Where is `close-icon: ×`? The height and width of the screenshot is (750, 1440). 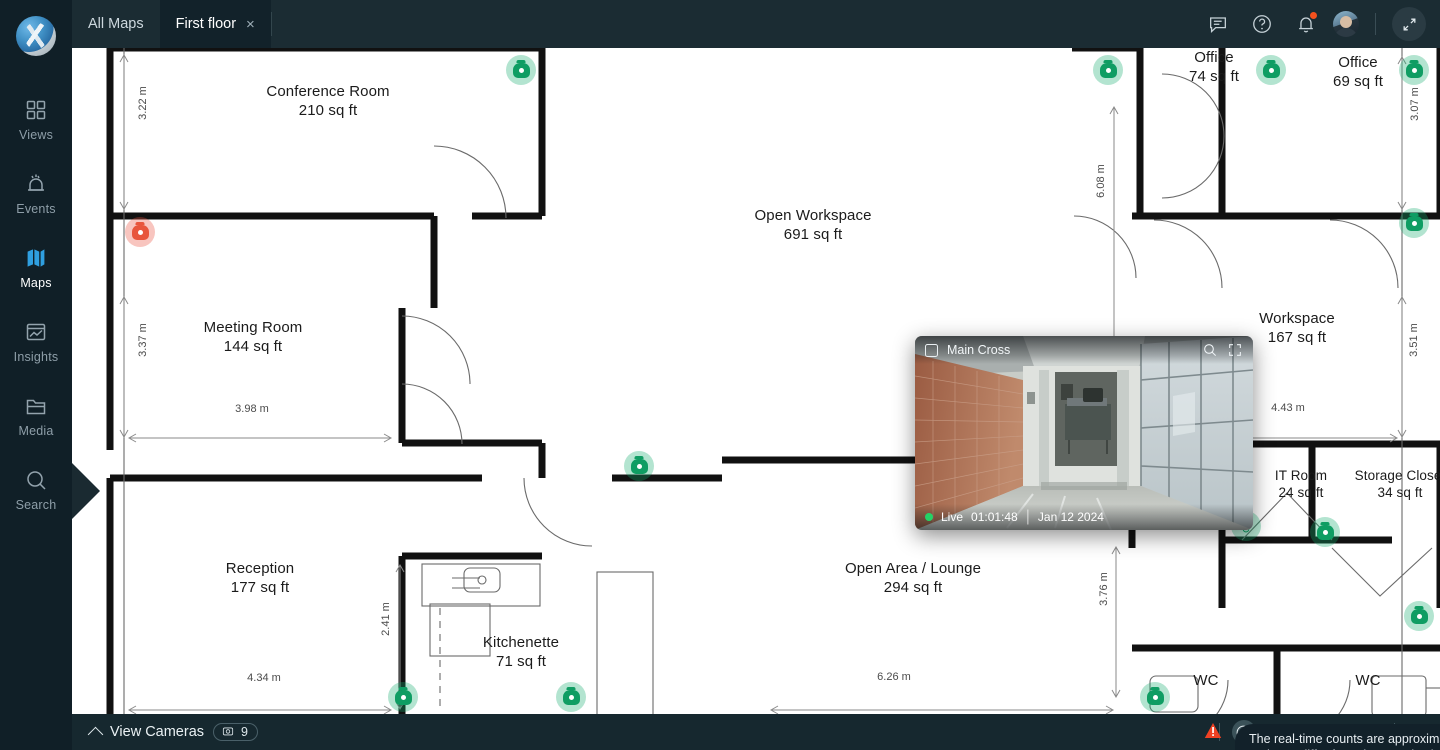
close-icon: × is located at coordinates (250, 24).